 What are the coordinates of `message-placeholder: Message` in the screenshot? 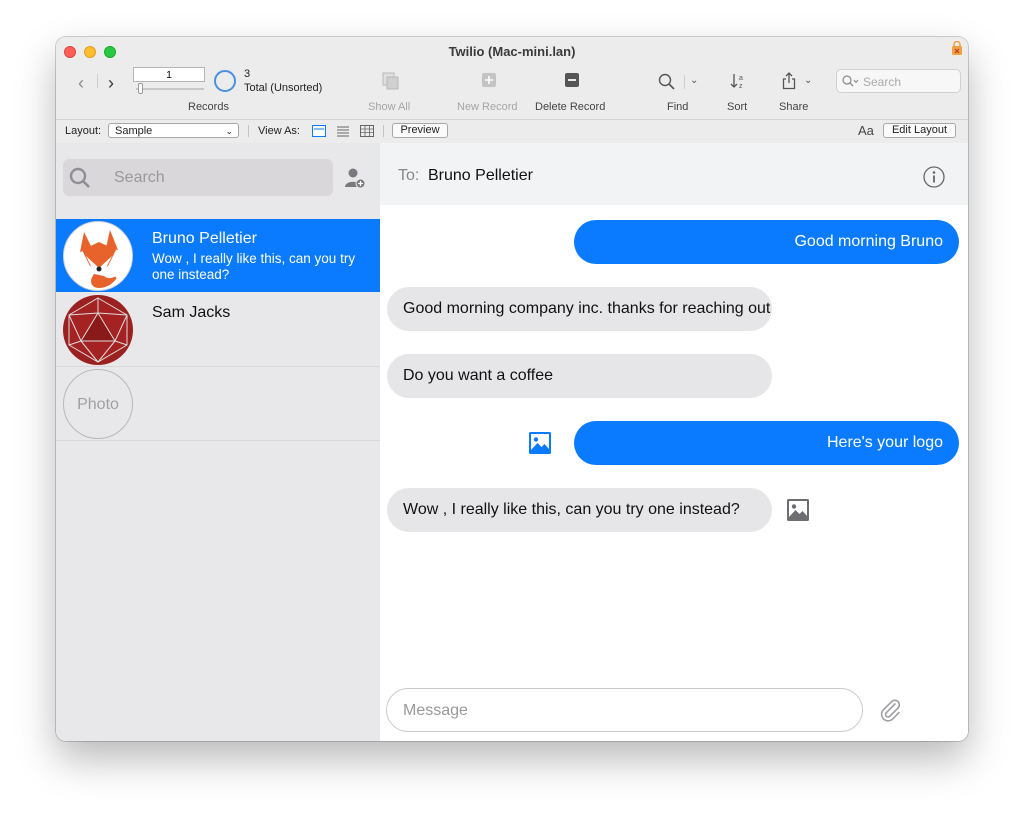 It's located at (435, 710).